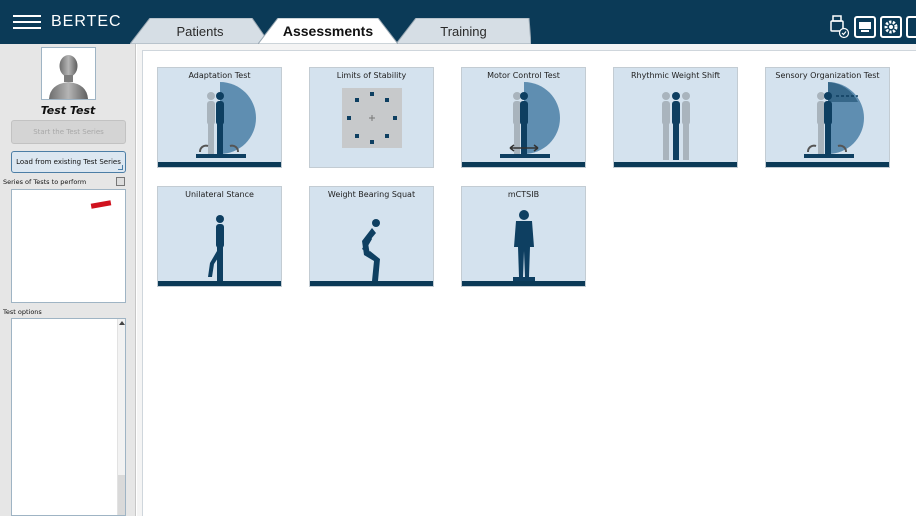  I want to click on overflow-icon, so click(911, 27).